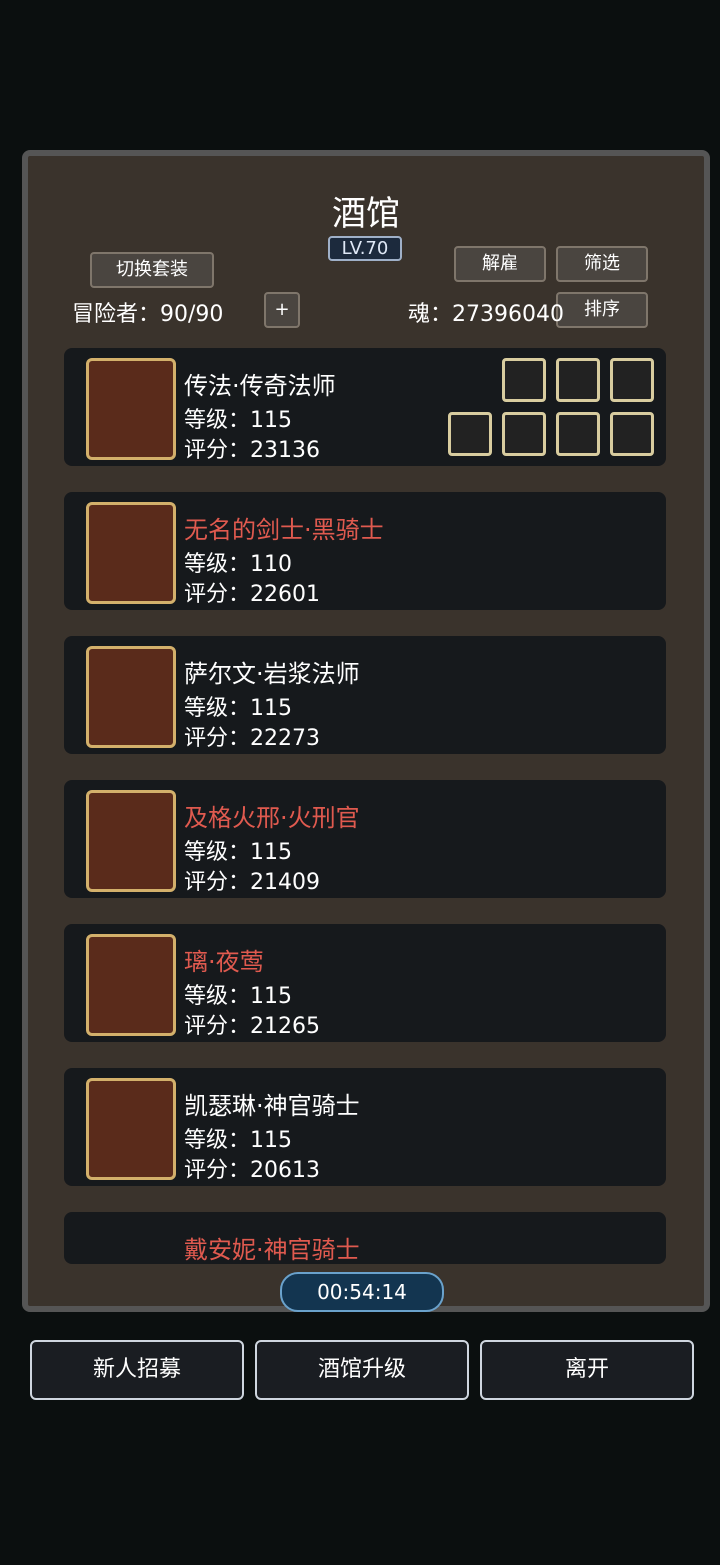 The width and height of the screenshot is (720, 1565). What do you see at coordinates (192, 314) in the screenshot?
I see `adventurer-value: 90/90` at bounding box center [192, 314].